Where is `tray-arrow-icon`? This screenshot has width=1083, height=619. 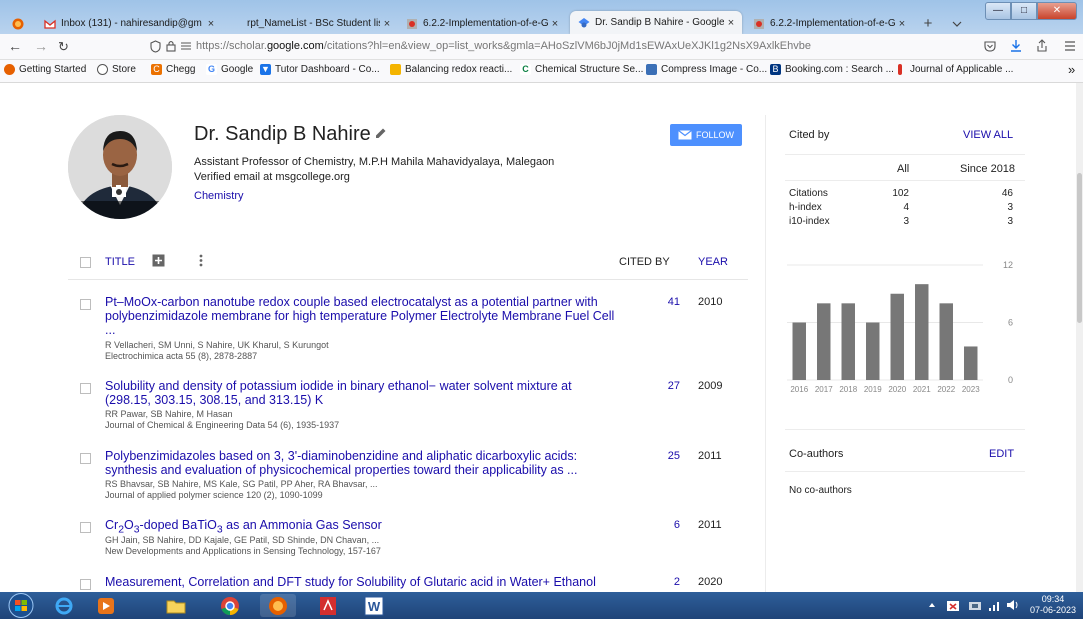 tray-arrow-icon is located at coordinates (932, 605).